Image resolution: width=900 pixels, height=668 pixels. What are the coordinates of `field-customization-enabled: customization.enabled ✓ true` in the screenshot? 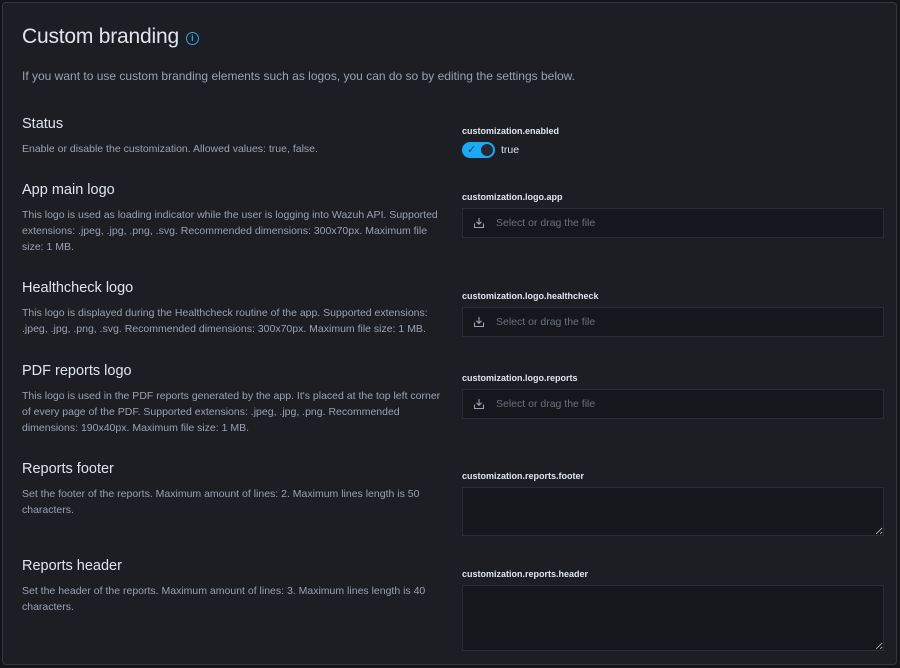 It's located at (673, 142).